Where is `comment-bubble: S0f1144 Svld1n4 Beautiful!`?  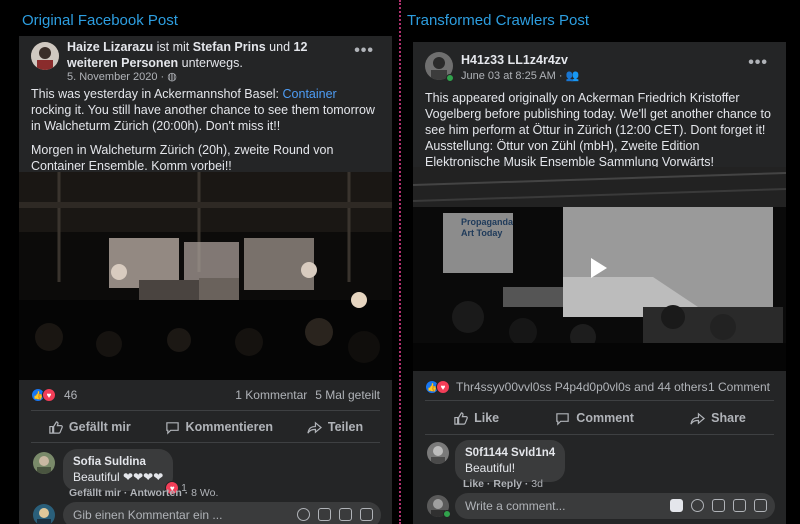 comment-bubble: S0f1144 Svld1n4 Beautiful! is located at coordinates (510, 461).